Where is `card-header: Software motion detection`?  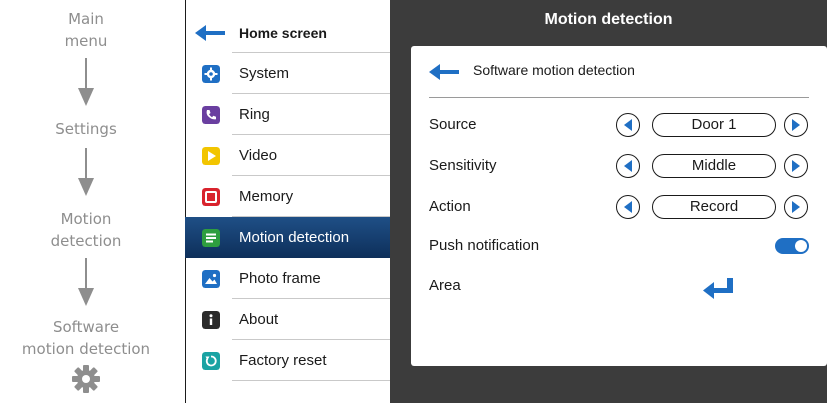 card-header: Software motion detection is located at coordinates (619, 72).